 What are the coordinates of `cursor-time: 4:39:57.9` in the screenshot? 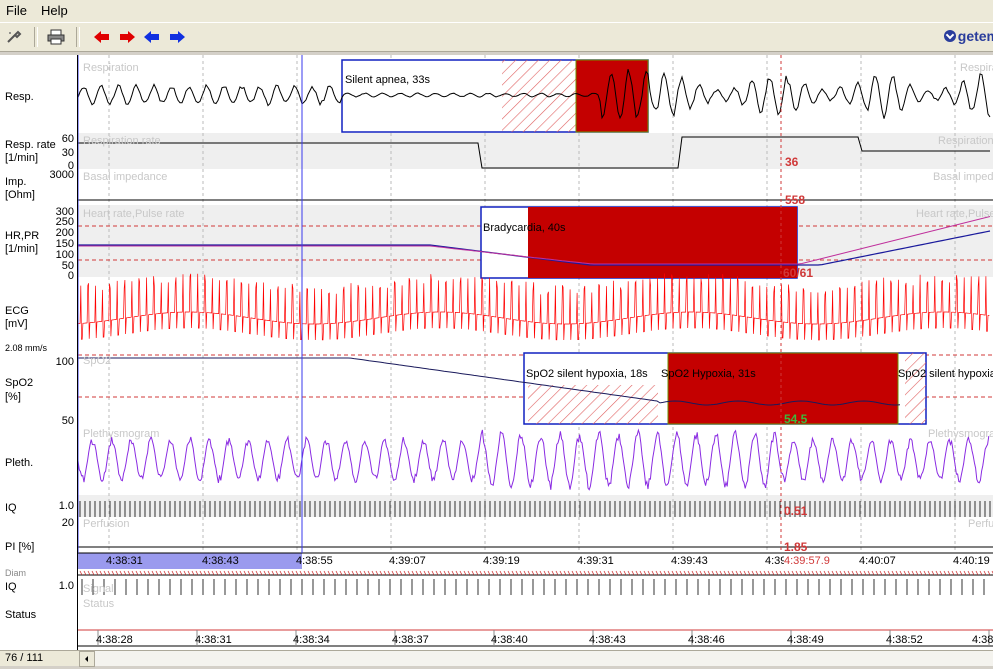 It's located at (807, 561).